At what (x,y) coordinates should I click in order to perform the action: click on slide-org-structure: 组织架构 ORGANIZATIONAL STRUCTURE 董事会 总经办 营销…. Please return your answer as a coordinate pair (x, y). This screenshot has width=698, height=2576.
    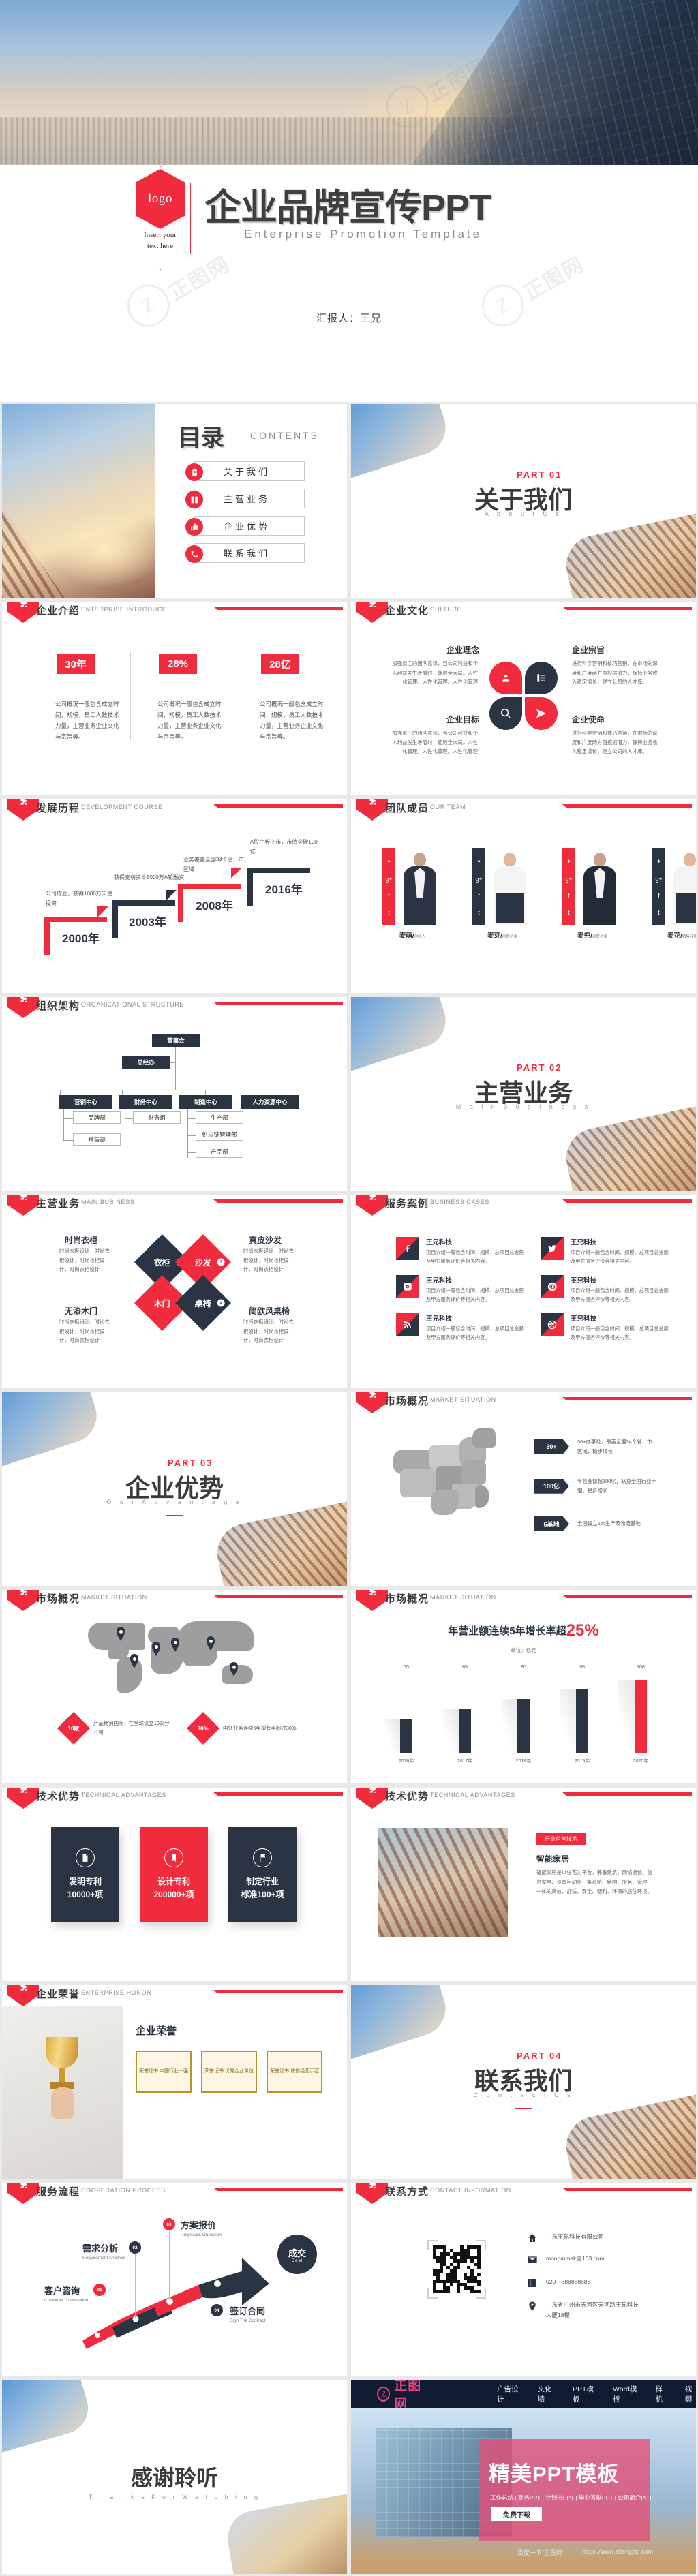
    Looking at the image, I should click on (174, 1094).